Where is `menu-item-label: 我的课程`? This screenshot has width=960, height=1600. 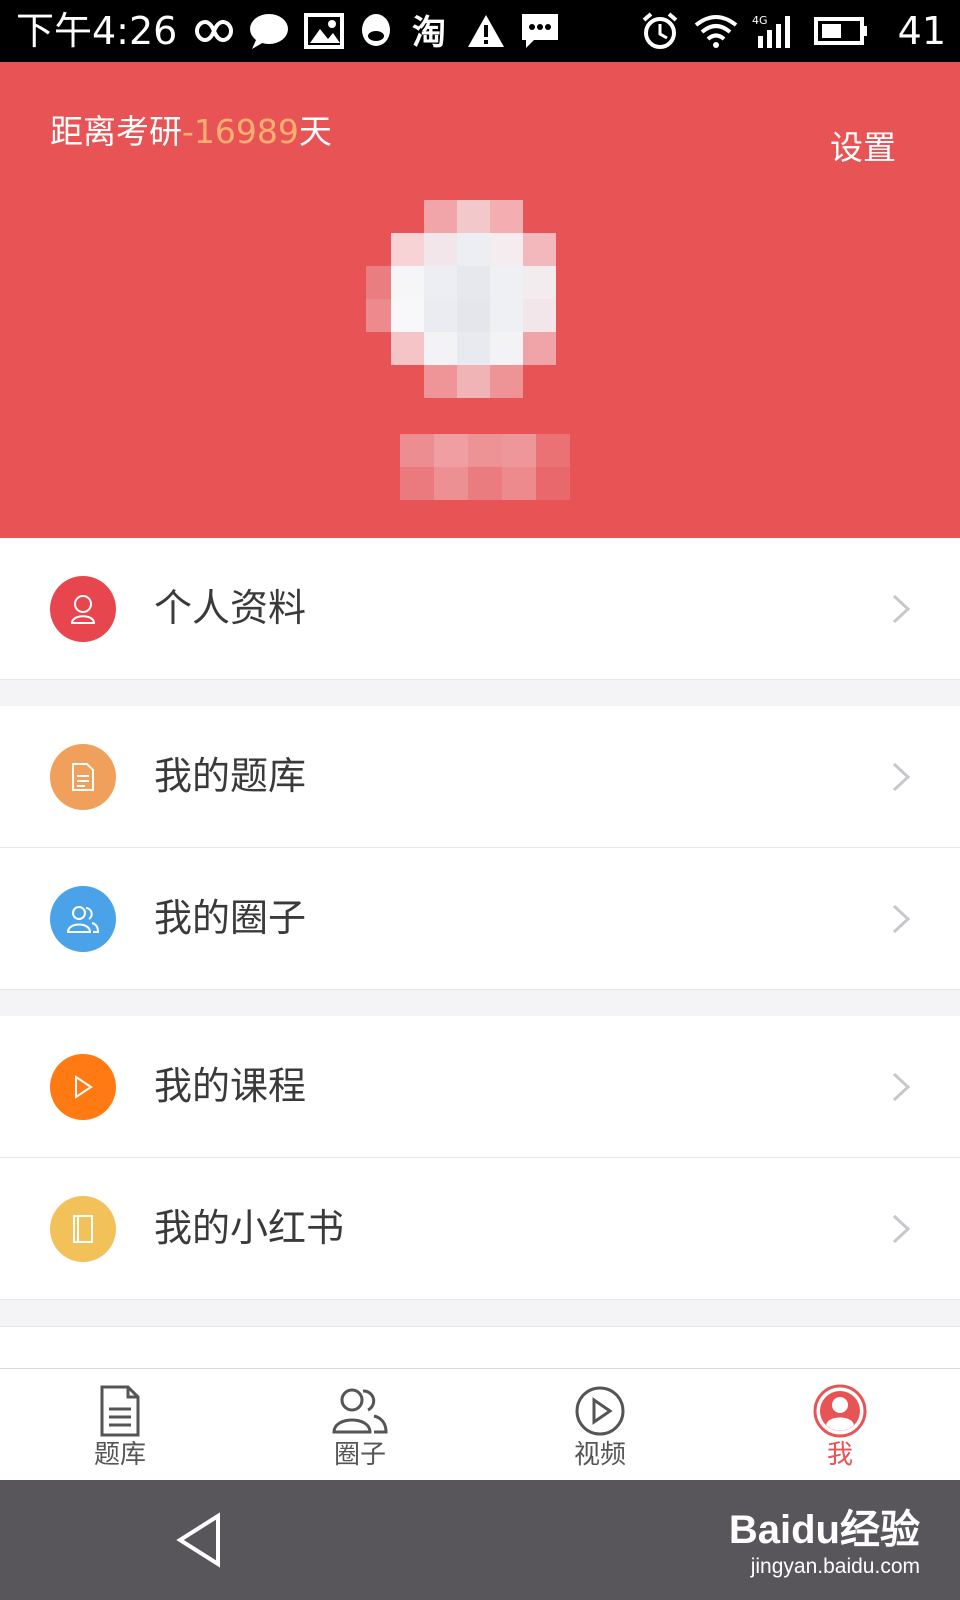
menu-item-label: 我的课程 is located at coordinates (230, 1086).